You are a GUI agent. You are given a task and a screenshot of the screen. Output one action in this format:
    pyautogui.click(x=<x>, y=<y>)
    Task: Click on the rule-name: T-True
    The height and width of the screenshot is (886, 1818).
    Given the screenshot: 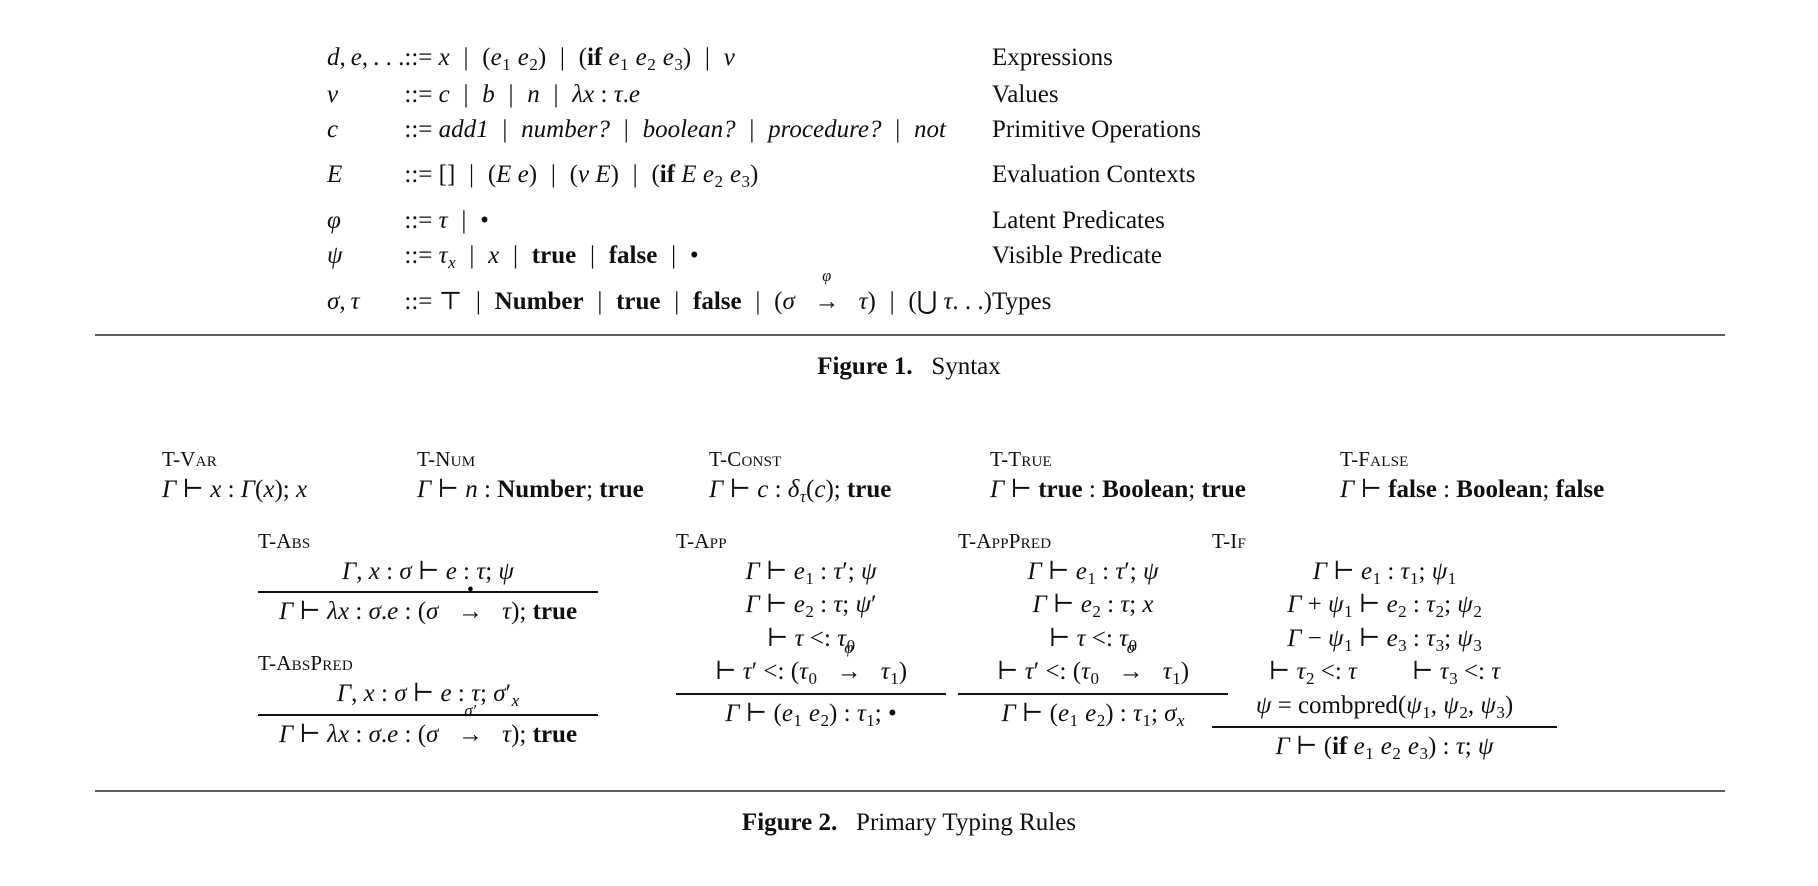 What is the action you would take?
    pyautogui.click(x=1021, y=459)
    